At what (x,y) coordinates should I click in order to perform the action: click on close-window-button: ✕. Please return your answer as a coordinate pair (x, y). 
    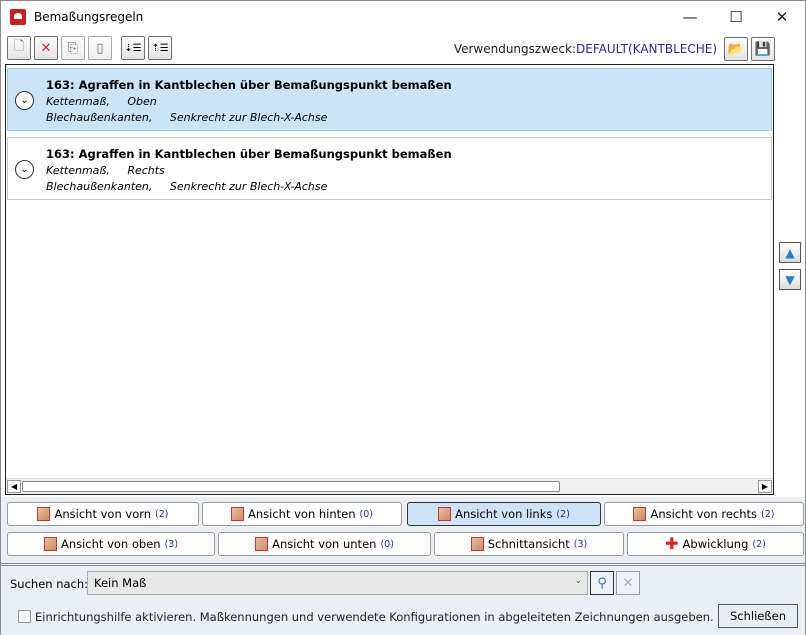
    Looking at the image, I should click on (782, 17).